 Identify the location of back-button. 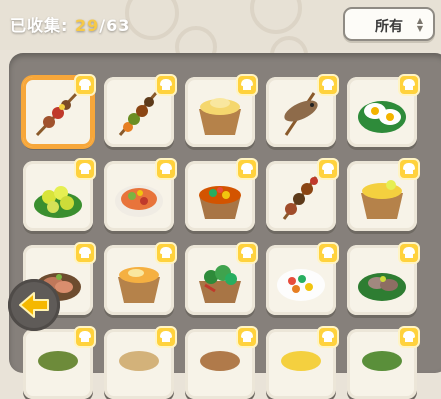
(34, 305).